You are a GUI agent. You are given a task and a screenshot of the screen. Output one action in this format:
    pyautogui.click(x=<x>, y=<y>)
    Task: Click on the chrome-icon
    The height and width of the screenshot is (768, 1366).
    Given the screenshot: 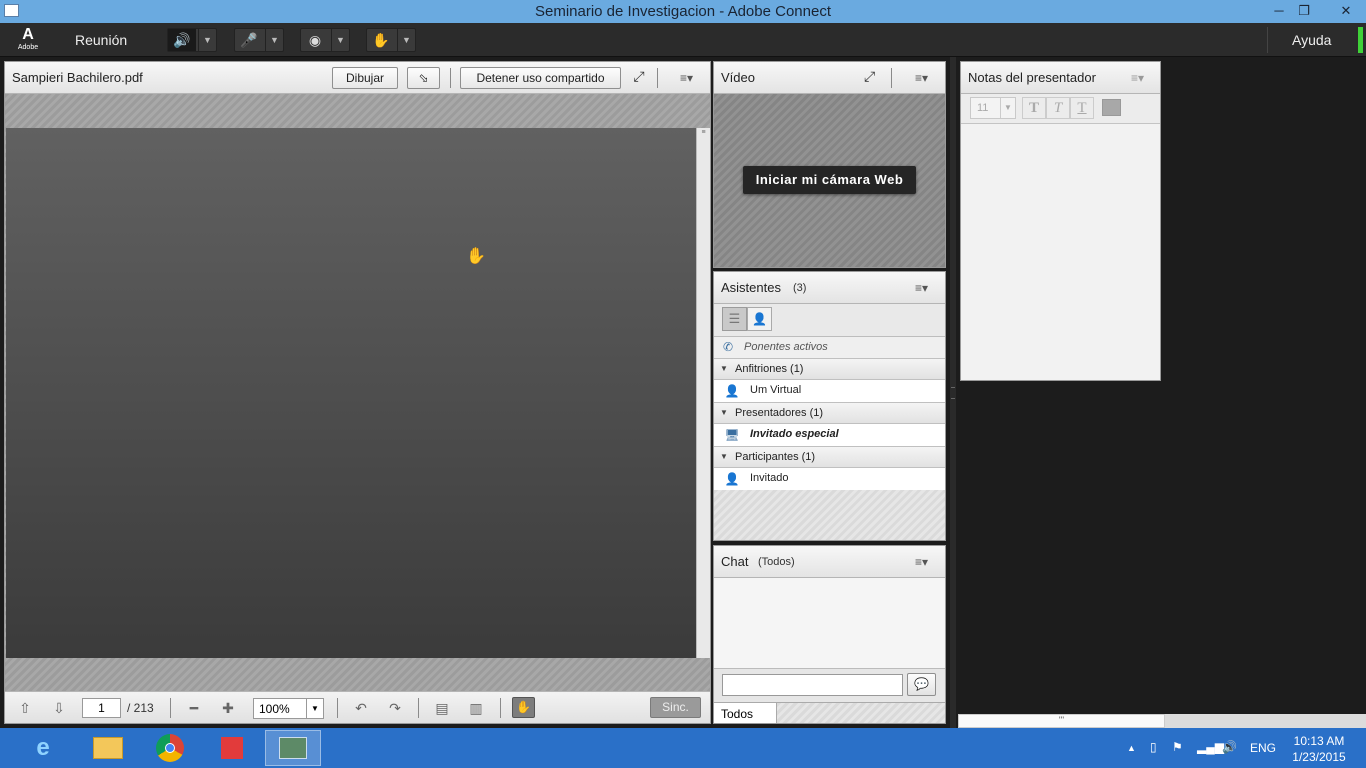 What is the action you would take?
    pyautogui.click(x=170, y=748)
    